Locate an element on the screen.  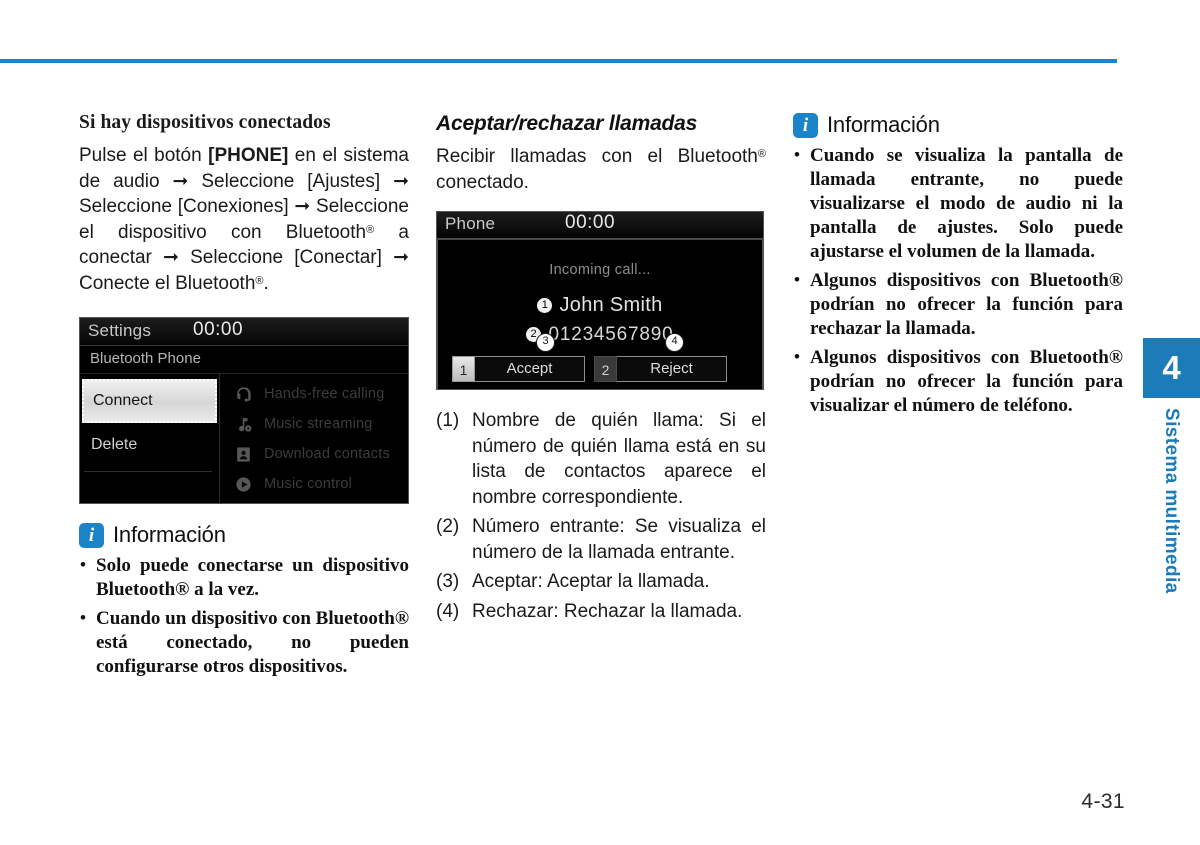
callout-item-text: Rechazar: Rechazar la llamada. is located at coordinates (607, 611).